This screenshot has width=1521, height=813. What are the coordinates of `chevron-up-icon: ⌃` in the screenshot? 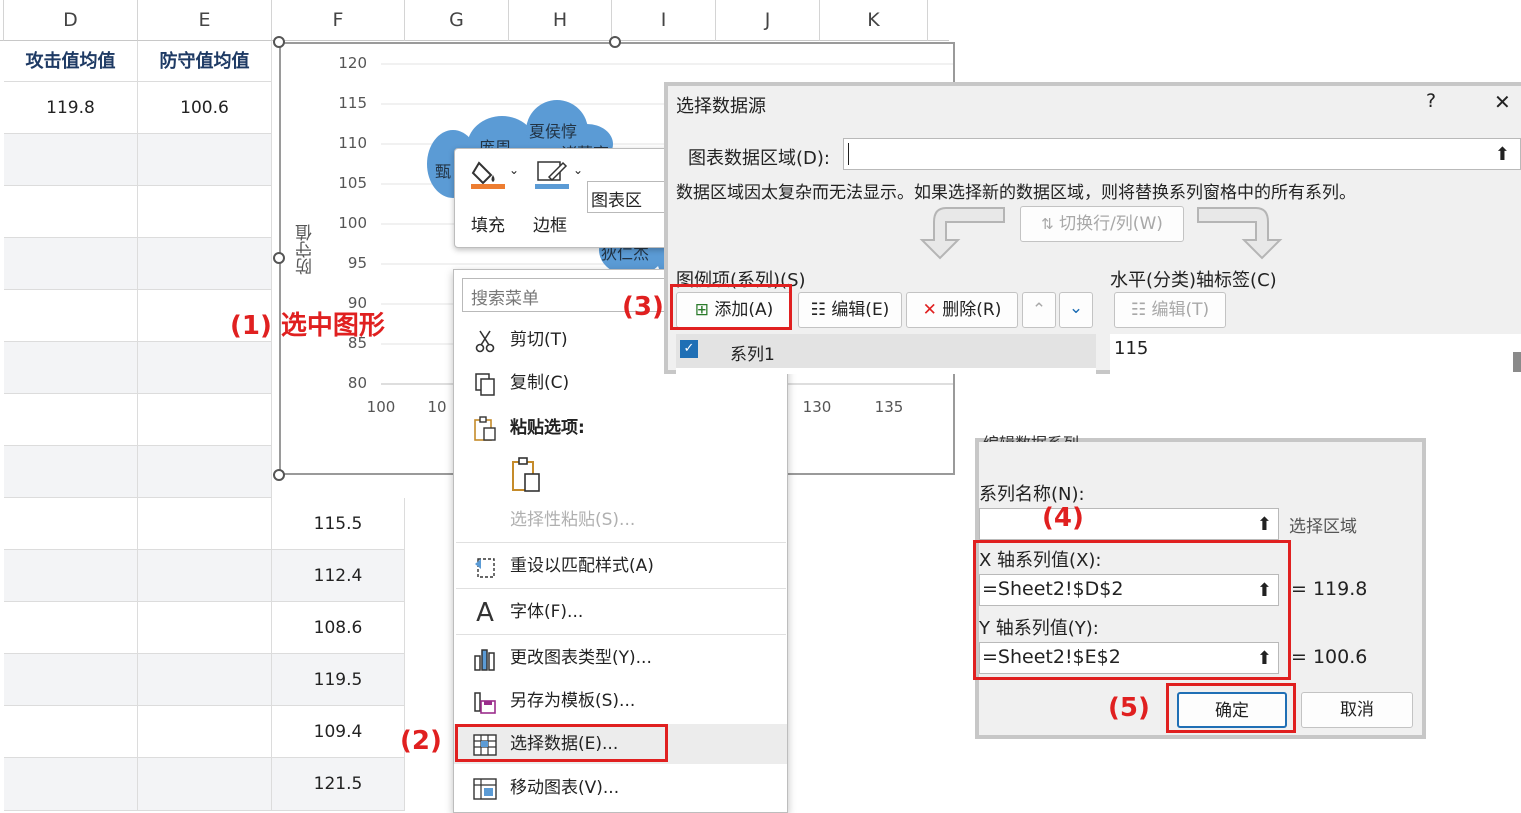 It's located at (1039, 310).